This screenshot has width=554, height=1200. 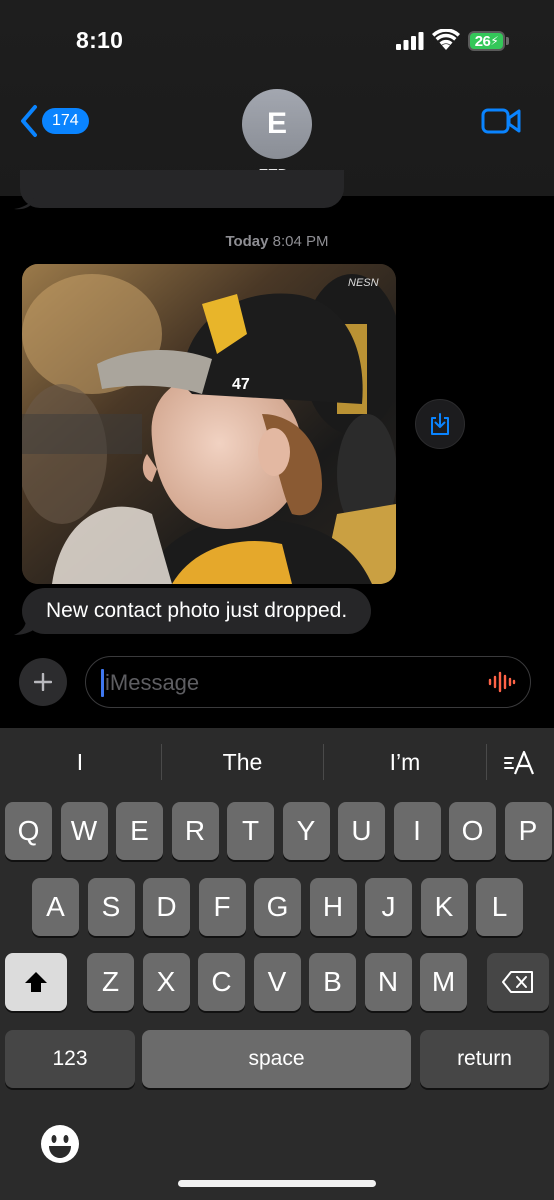 What do you see at coordinates (110, 982) in the screenshot?
I see `key-z: Z` at bounding box center [110, 982].